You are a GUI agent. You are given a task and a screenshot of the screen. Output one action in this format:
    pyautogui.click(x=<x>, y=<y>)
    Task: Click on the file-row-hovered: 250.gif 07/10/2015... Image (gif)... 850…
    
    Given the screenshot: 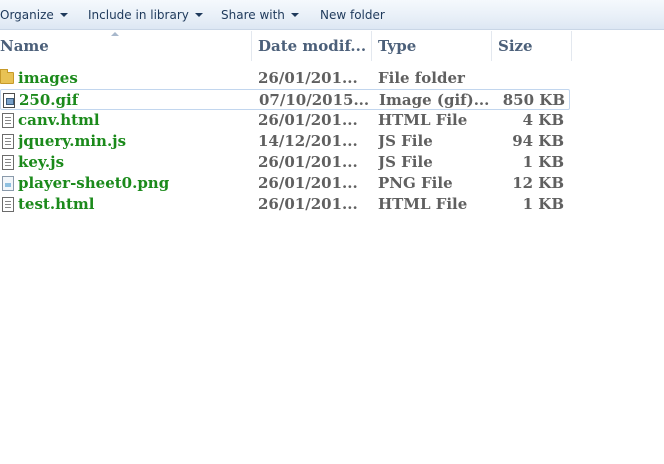 What is the action you would take?
    pyautogui.click(x=285, y=99)
    